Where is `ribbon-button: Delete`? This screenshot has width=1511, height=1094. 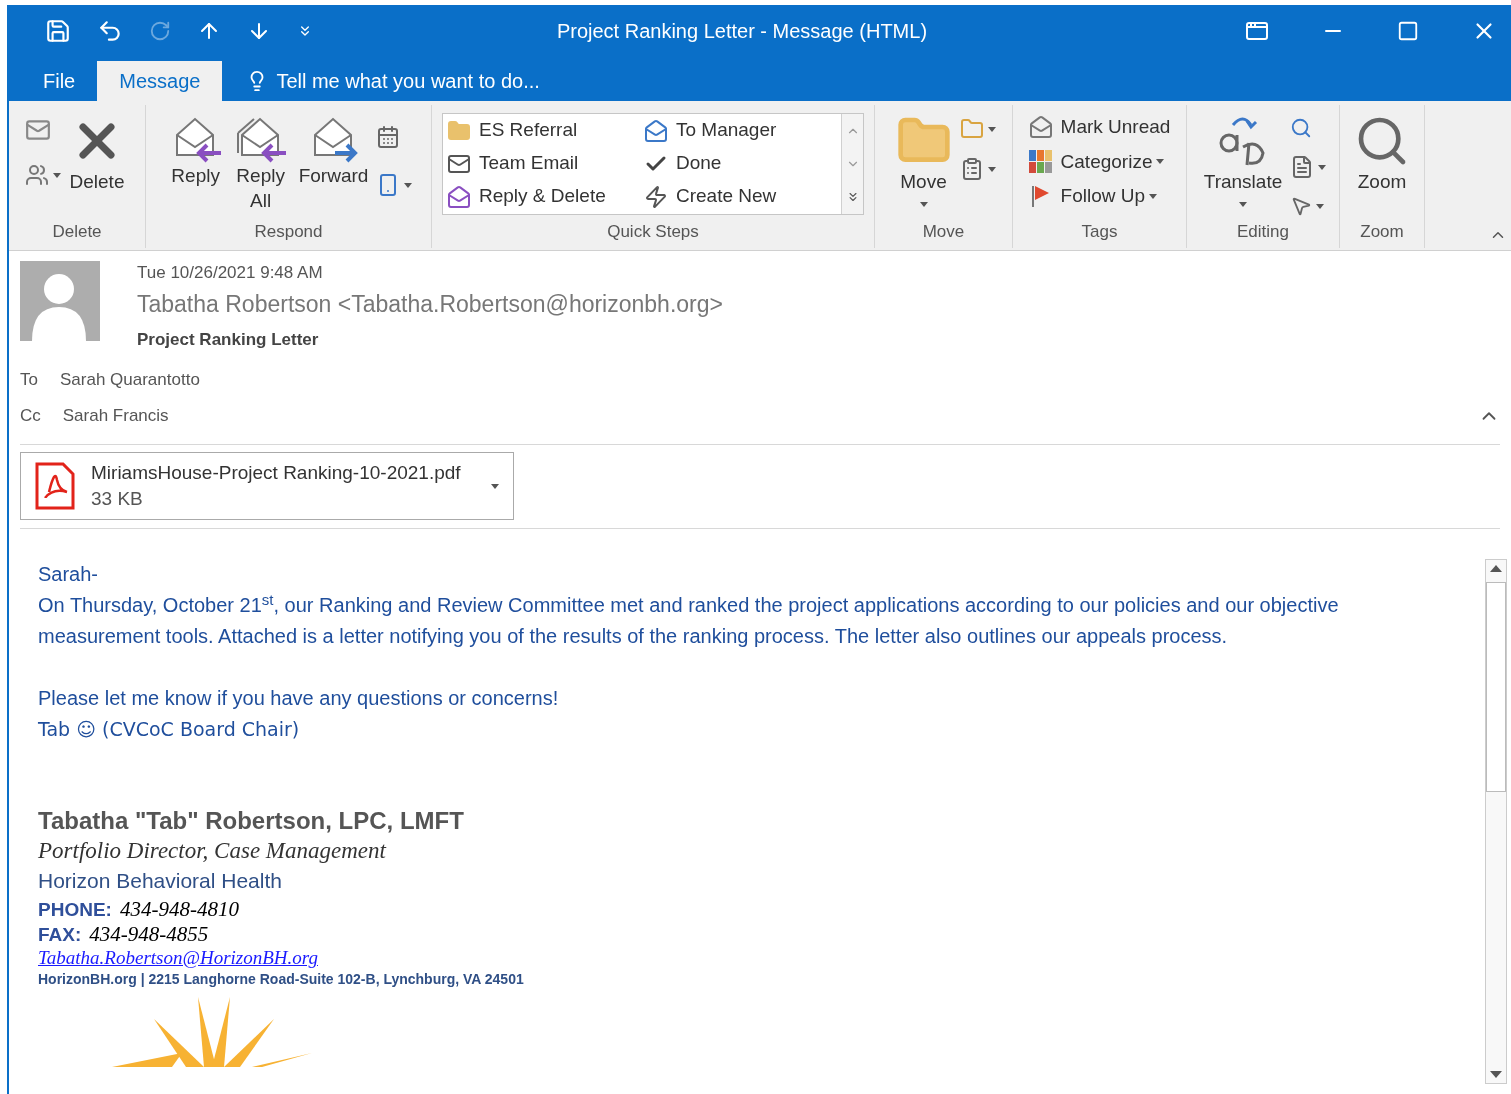 ribbon-button: Delete is located at coordinates (97, 153).